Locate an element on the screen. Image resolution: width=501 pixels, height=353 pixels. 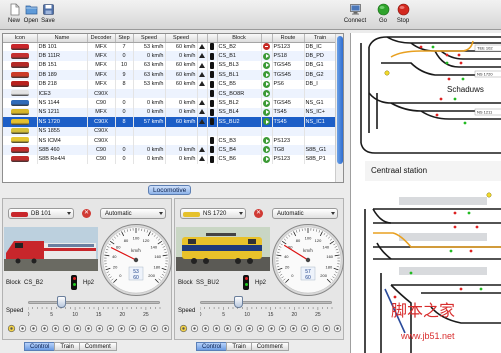
table-row: NS 1211 MFX 0 0 km/h 0 km/h SS_BL4 TS45 NS_IC+ is located at coordinates (170, 112).